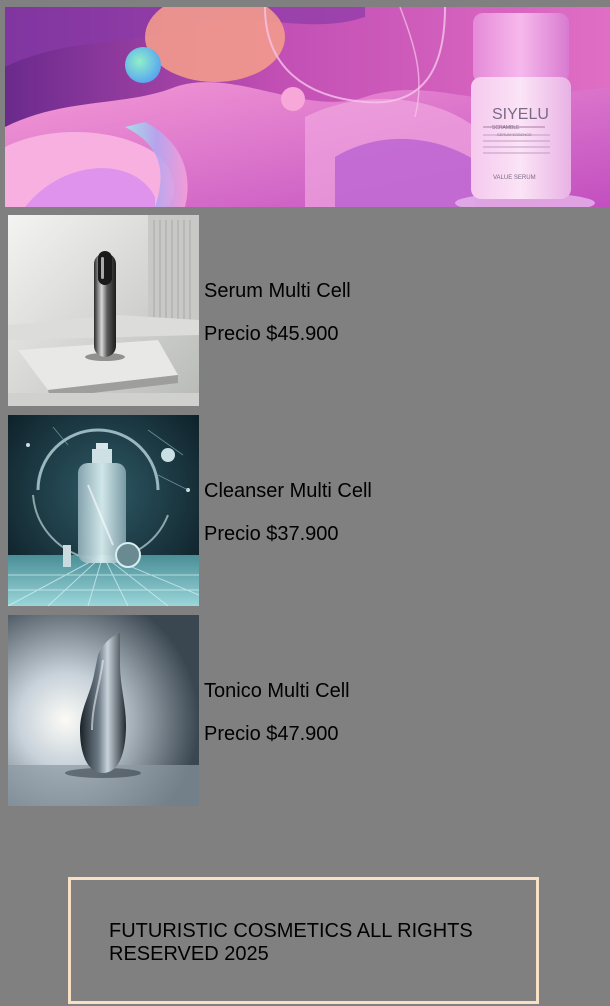 This screenshot has width=610, height=1006. I want to click on hero-small-text-1: SERUM ESSENCE, so click(514, 134).